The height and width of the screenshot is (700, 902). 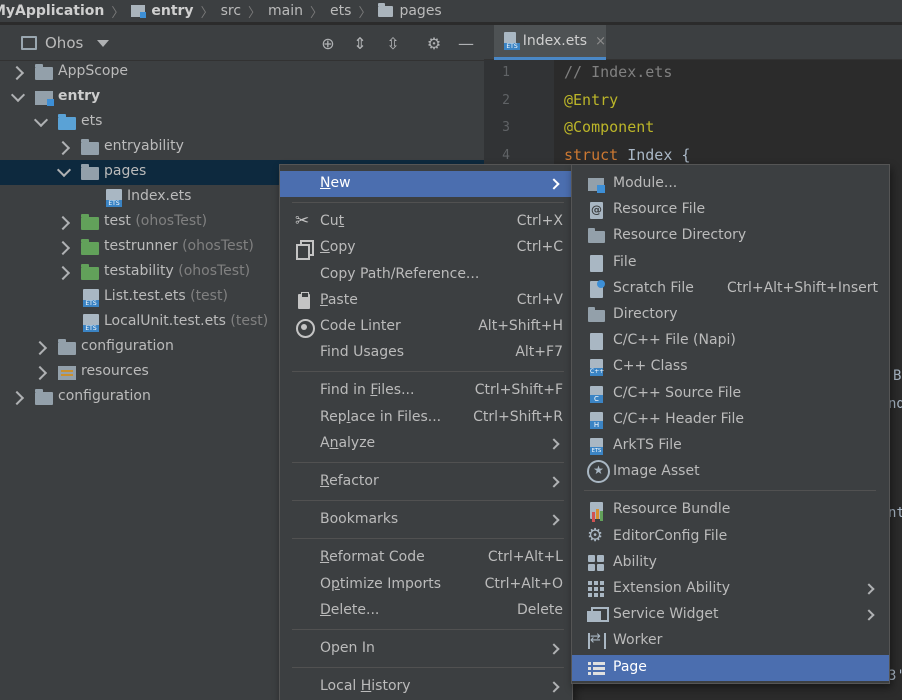 What do you see at coordinates (596, 589) in the screenshot?
I see `ext-icon` at bounding box center [596, 589].